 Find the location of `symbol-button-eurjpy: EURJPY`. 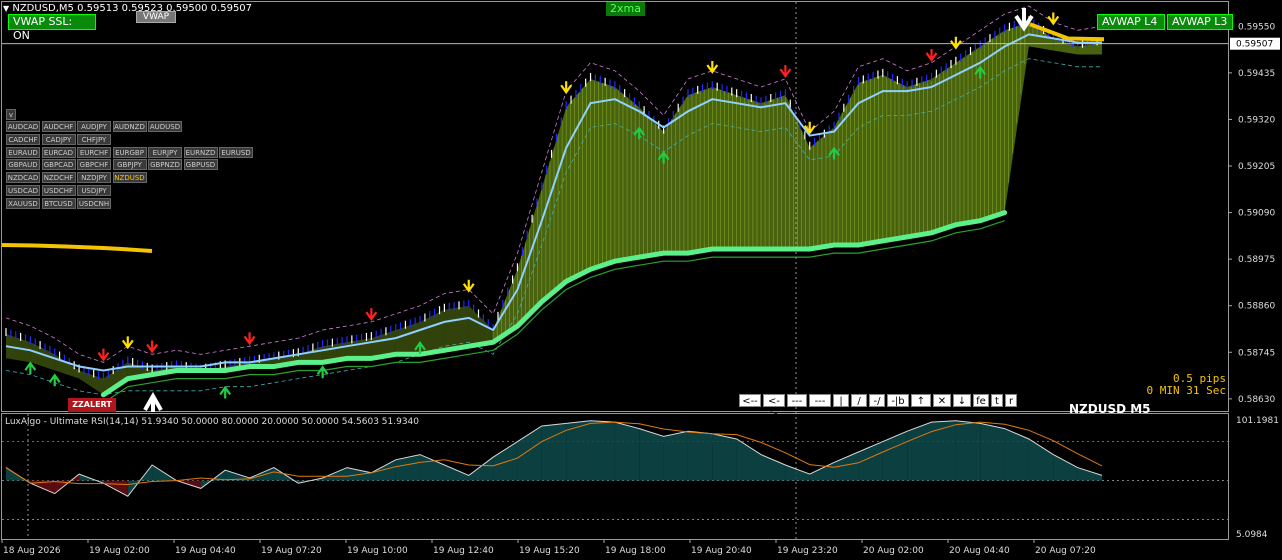

symbol-button-eurjpy: EURJPY is located at coordinates (165, 152).